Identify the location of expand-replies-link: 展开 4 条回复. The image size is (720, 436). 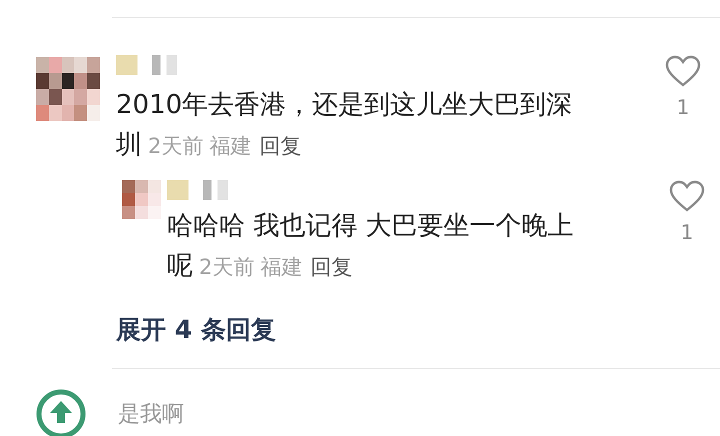
(196, 329).